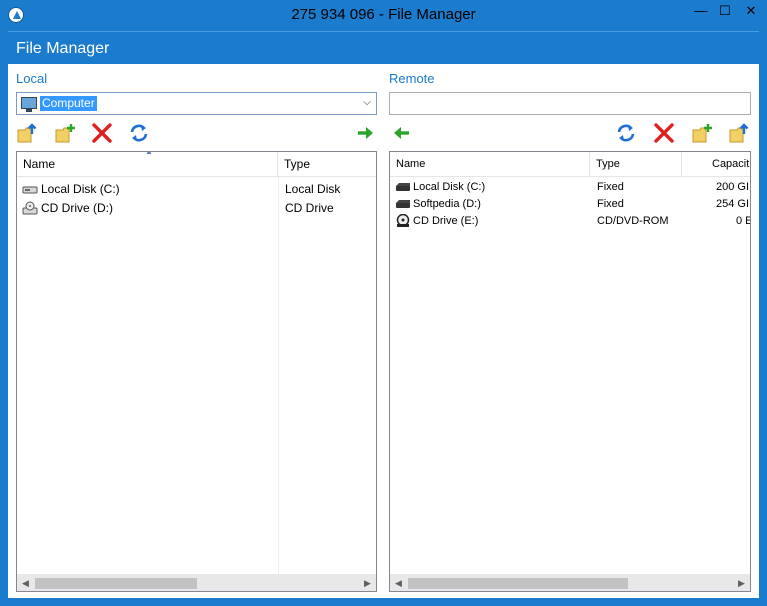 This screenshot has width=767, height=606. What do you see at coordinates (32, 78) in the screenshot?
I see `local-label: Local` at bounding box center [32, 78].